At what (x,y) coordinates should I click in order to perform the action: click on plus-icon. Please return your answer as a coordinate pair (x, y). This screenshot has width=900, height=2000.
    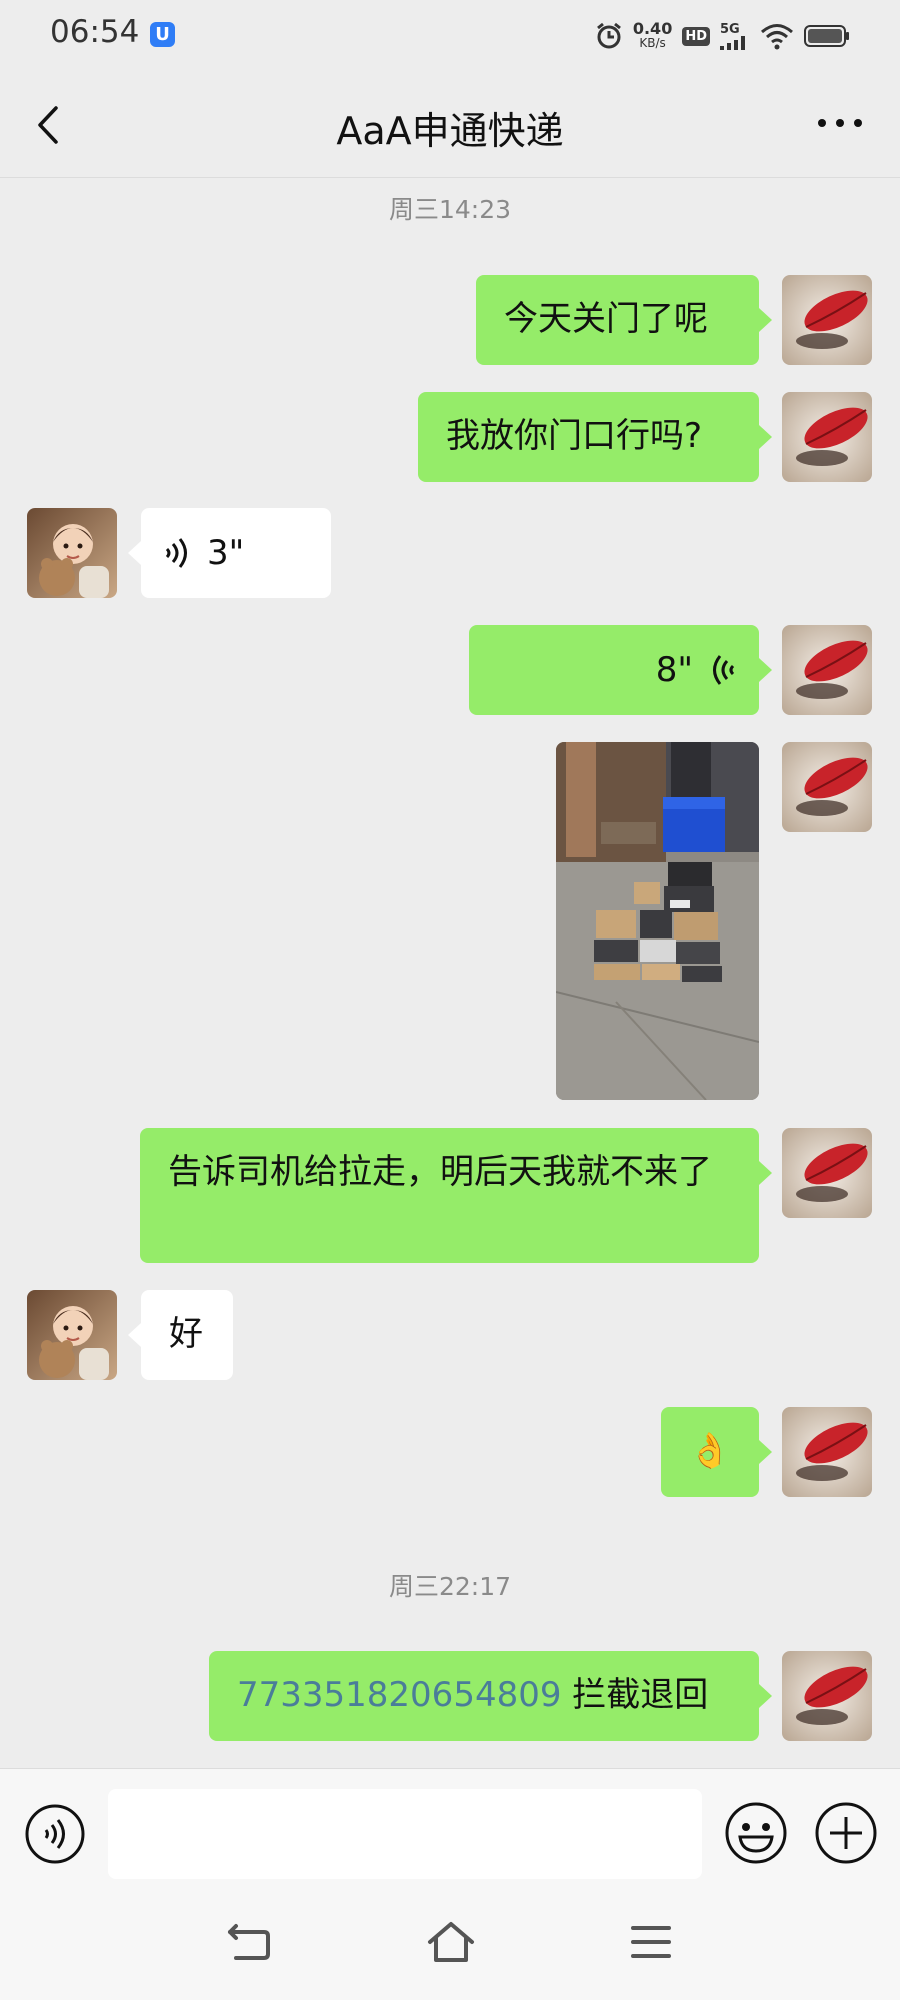
    Looking at the image, I should click on (846, 1833).